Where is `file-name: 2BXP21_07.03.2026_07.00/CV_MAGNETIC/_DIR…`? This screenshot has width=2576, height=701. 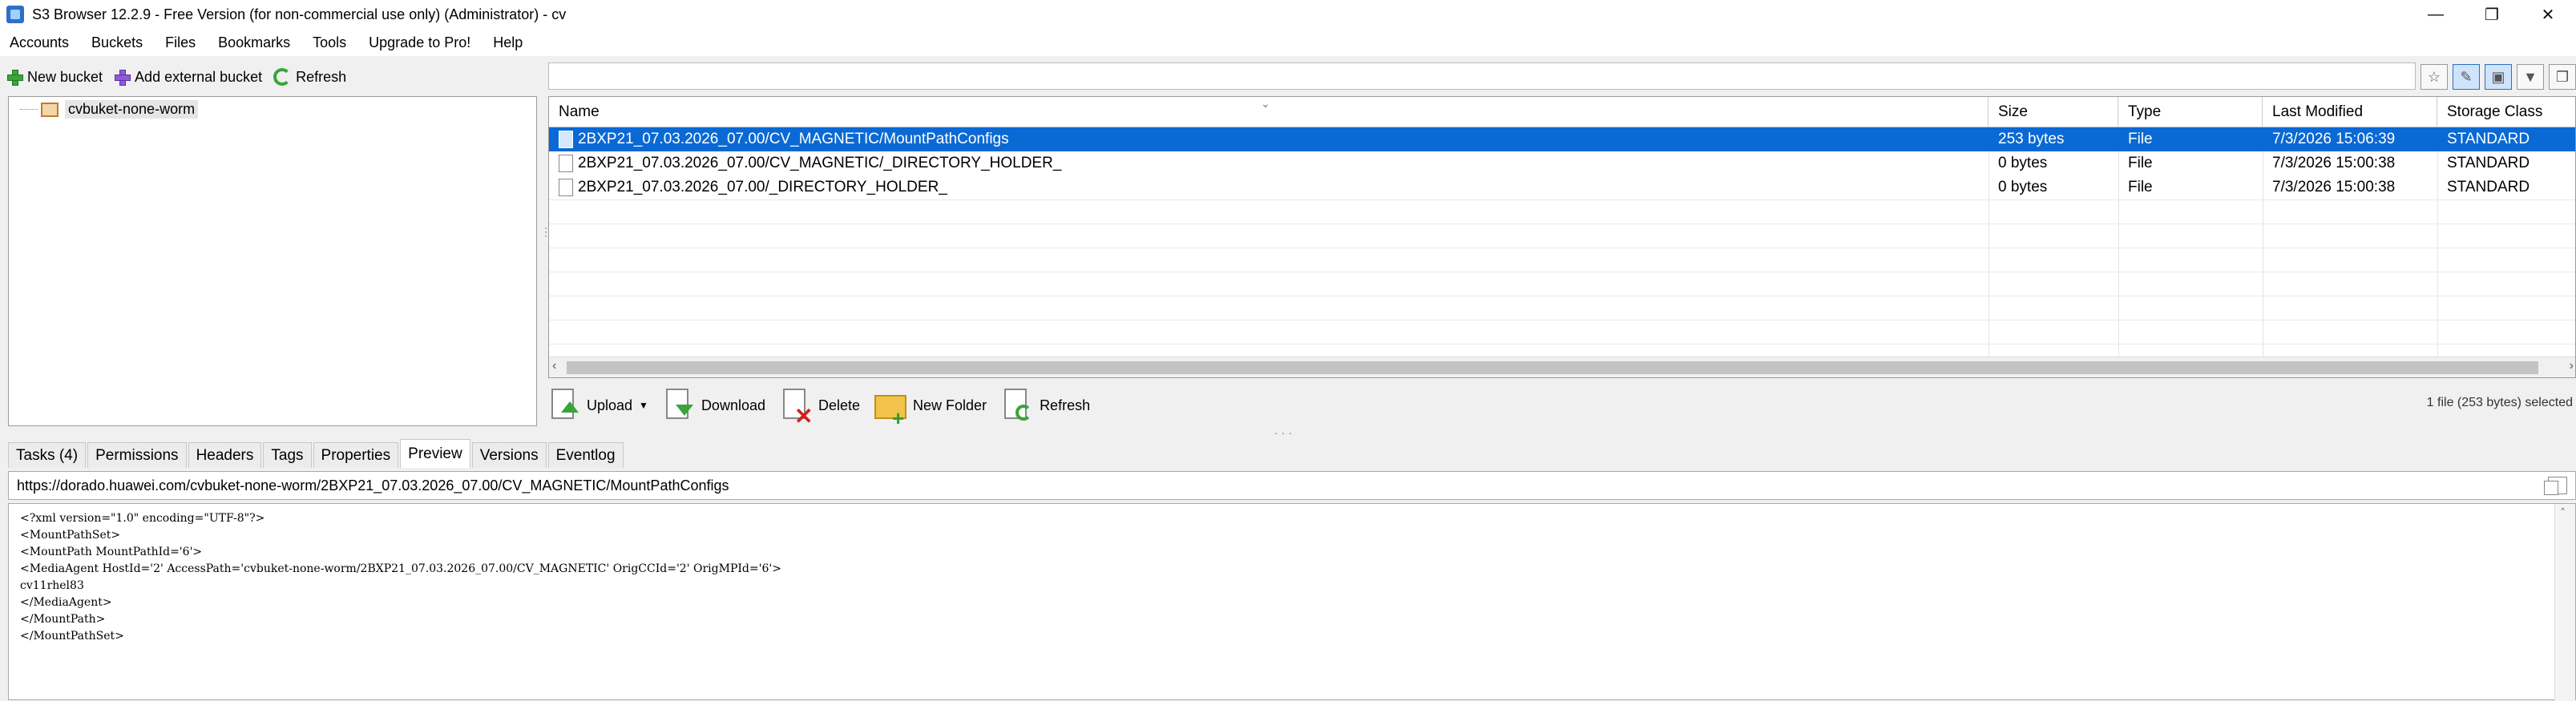 file-name: 2BXP21_07.03.2026_07.00/CV_MAGNETIC/_DIR… is located at coordinates (820, 163).